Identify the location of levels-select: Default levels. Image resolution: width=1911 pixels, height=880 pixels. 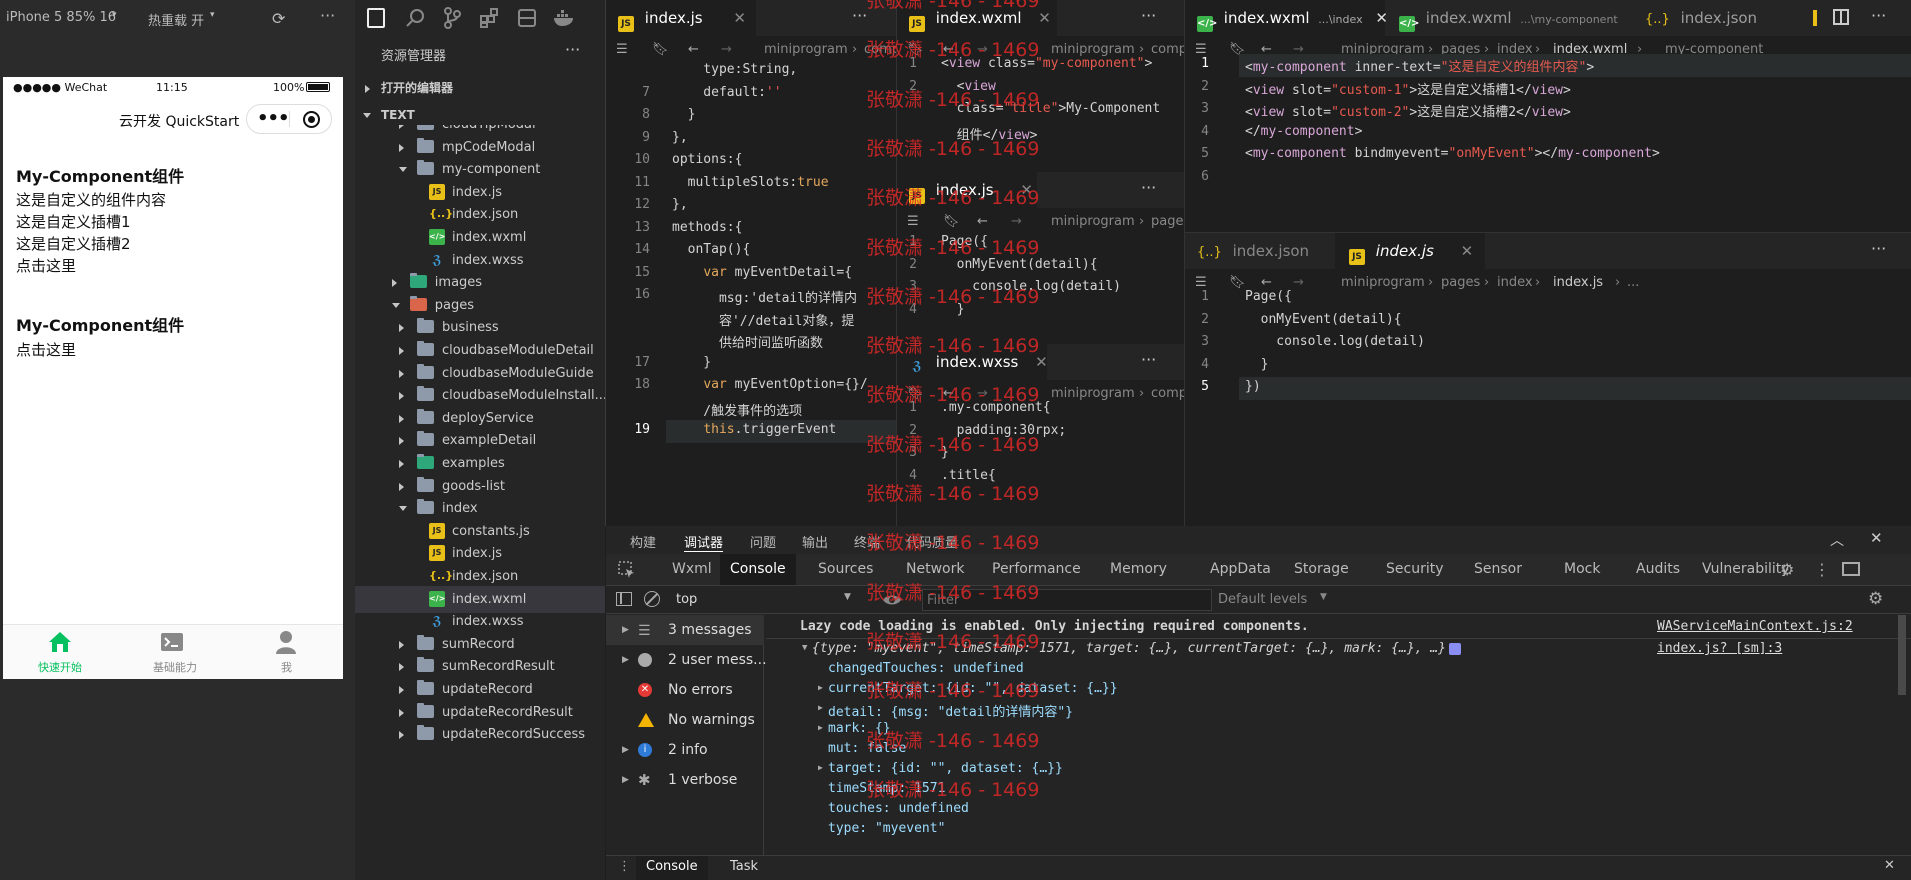
(1262, 599).